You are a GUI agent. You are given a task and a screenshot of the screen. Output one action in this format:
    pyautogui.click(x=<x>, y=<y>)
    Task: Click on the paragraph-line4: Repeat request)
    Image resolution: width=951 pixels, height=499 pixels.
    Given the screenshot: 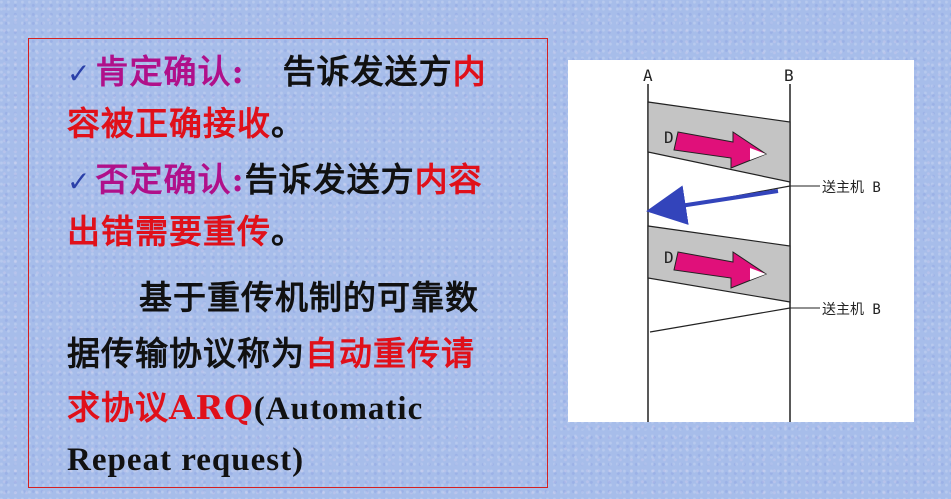 What is the action you would take?
    pyautogui.click(x=185, y=460)
    